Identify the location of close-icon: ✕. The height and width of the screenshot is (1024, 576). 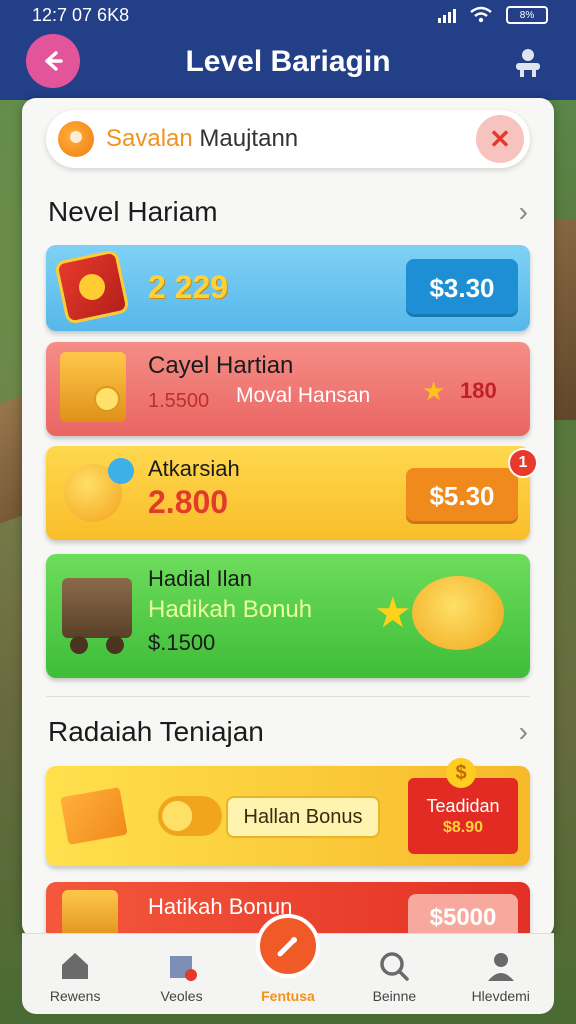
(500, 138).